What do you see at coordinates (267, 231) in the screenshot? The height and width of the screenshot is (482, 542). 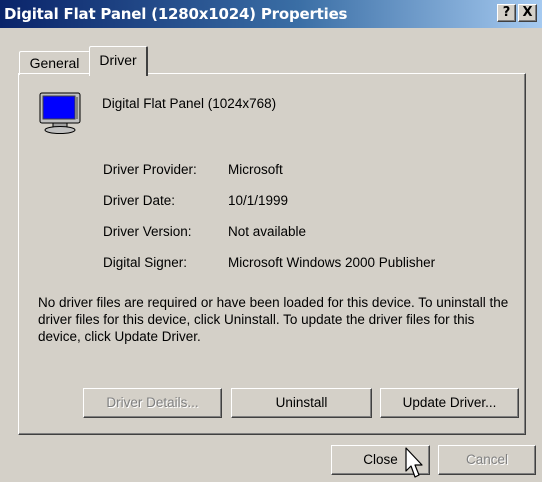 I see `driver-version-value: Not available` at bounding box center [267, 231].